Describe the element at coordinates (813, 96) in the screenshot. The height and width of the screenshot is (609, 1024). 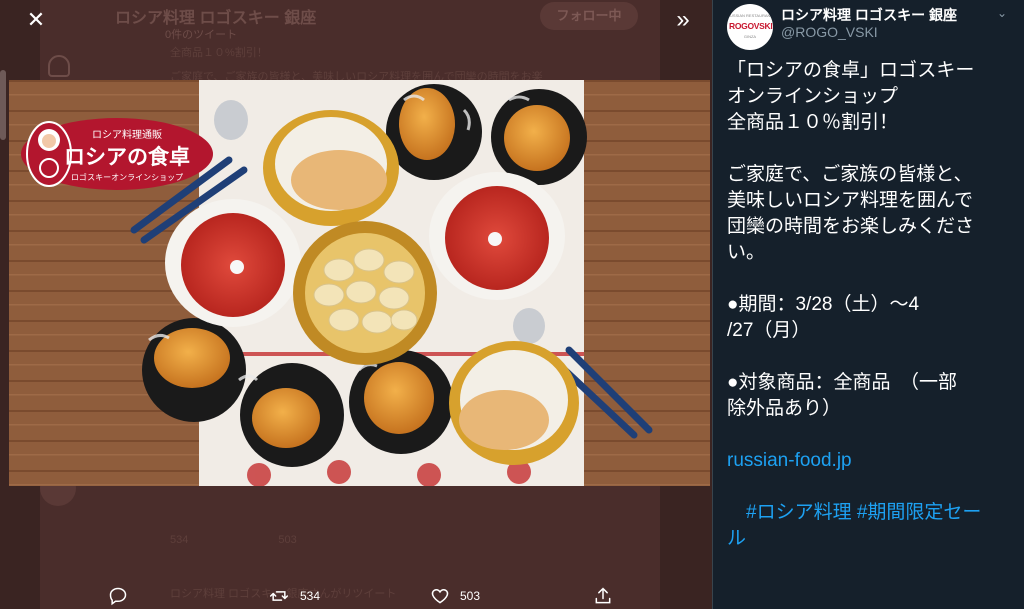
I see `tweet-line: オンラインショップ` at that location.